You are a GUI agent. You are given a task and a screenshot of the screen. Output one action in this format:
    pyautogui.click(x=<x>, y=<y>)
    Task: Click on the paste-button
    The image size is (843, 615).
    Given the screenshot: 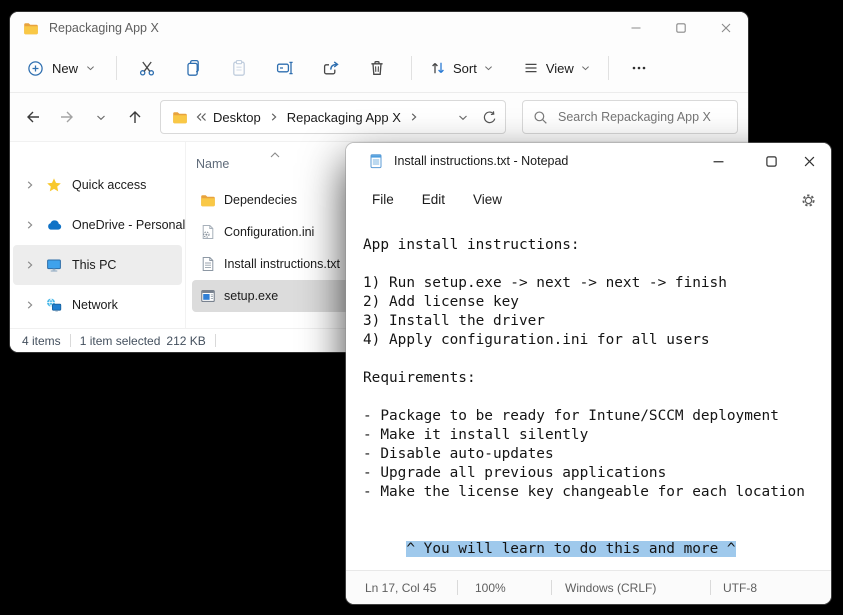 What is the action you would take?
    pyautogui.click(x=239, y=68)
    